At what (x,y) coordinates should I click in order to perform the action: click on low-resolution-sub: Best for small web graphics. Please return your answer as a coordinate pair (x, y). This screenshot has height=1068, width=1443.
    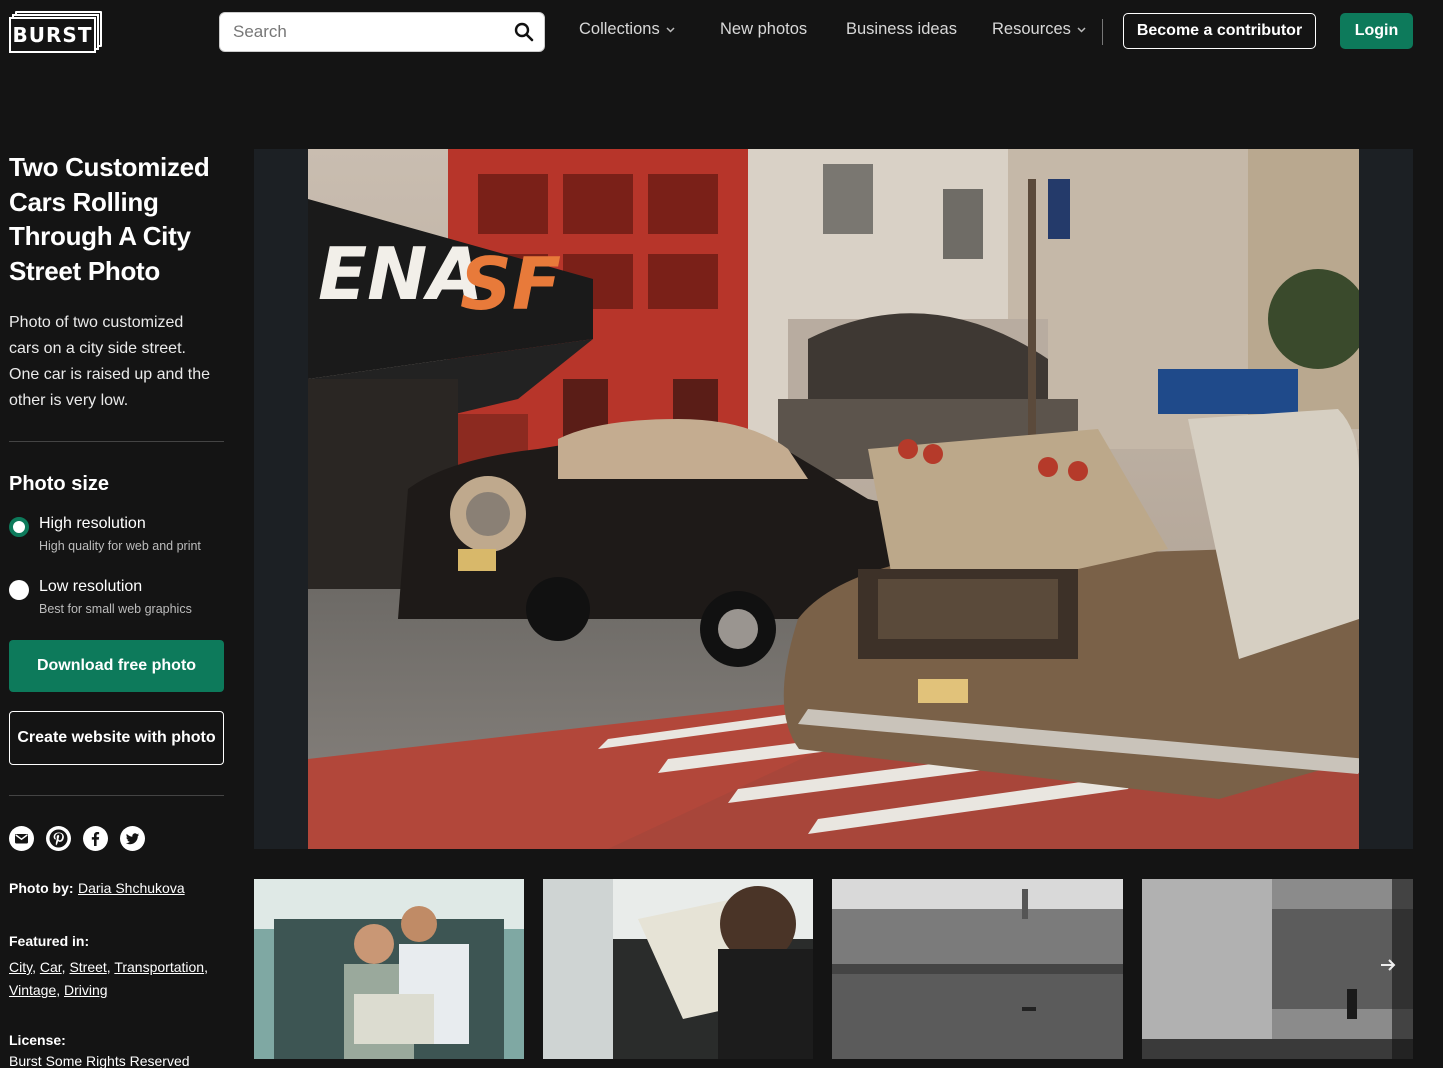
    Looking at the image, I should click on (115, 609).